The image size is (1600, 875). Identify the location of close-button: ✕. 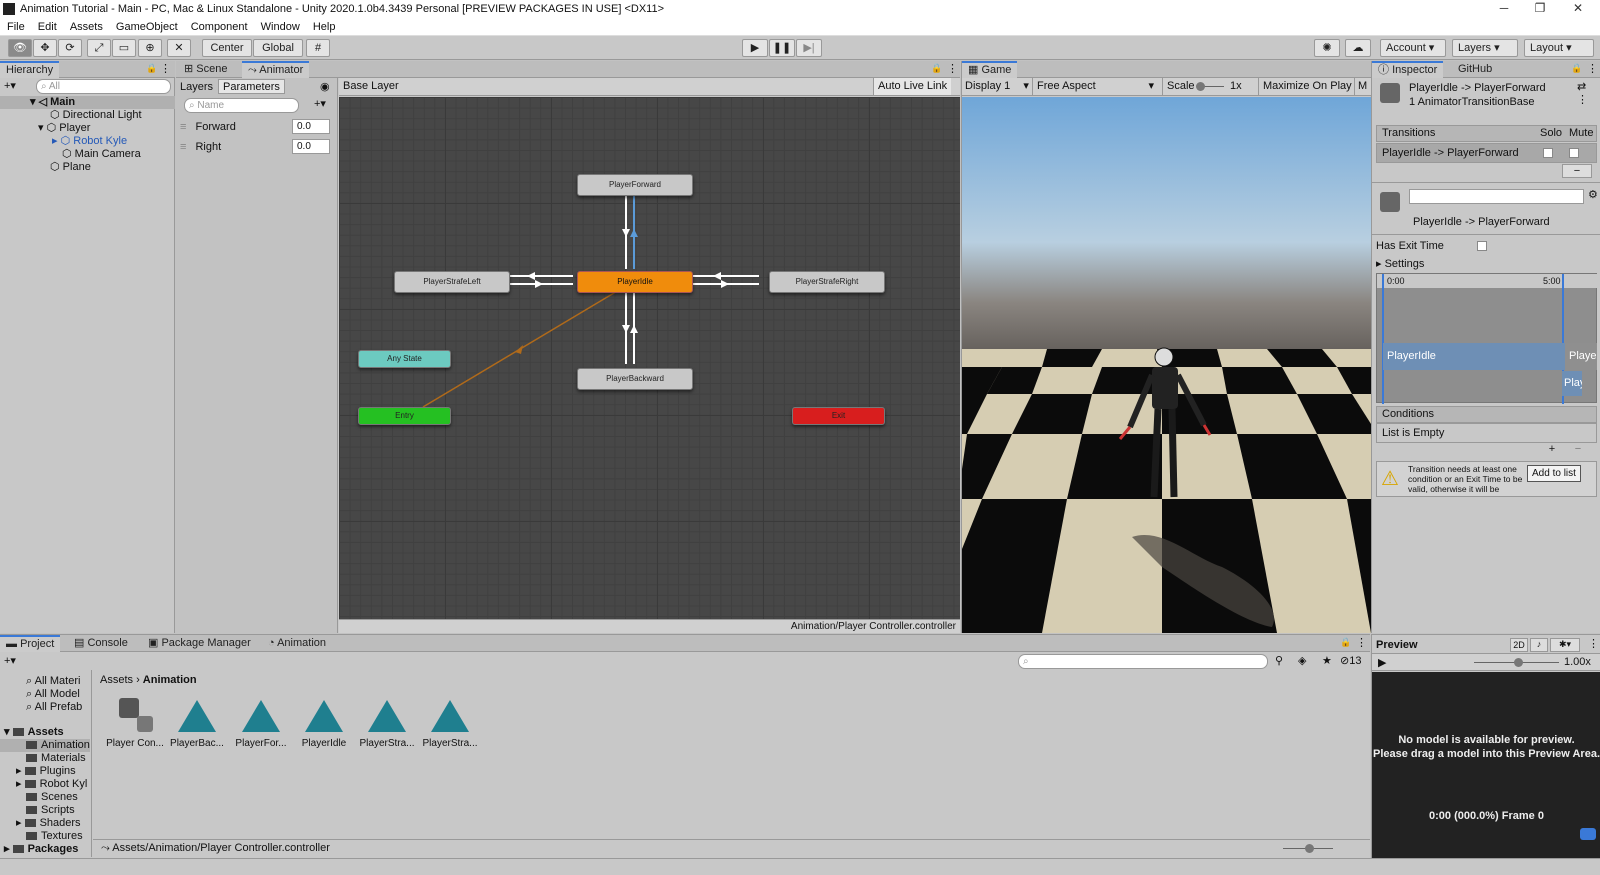
(1578, 9).